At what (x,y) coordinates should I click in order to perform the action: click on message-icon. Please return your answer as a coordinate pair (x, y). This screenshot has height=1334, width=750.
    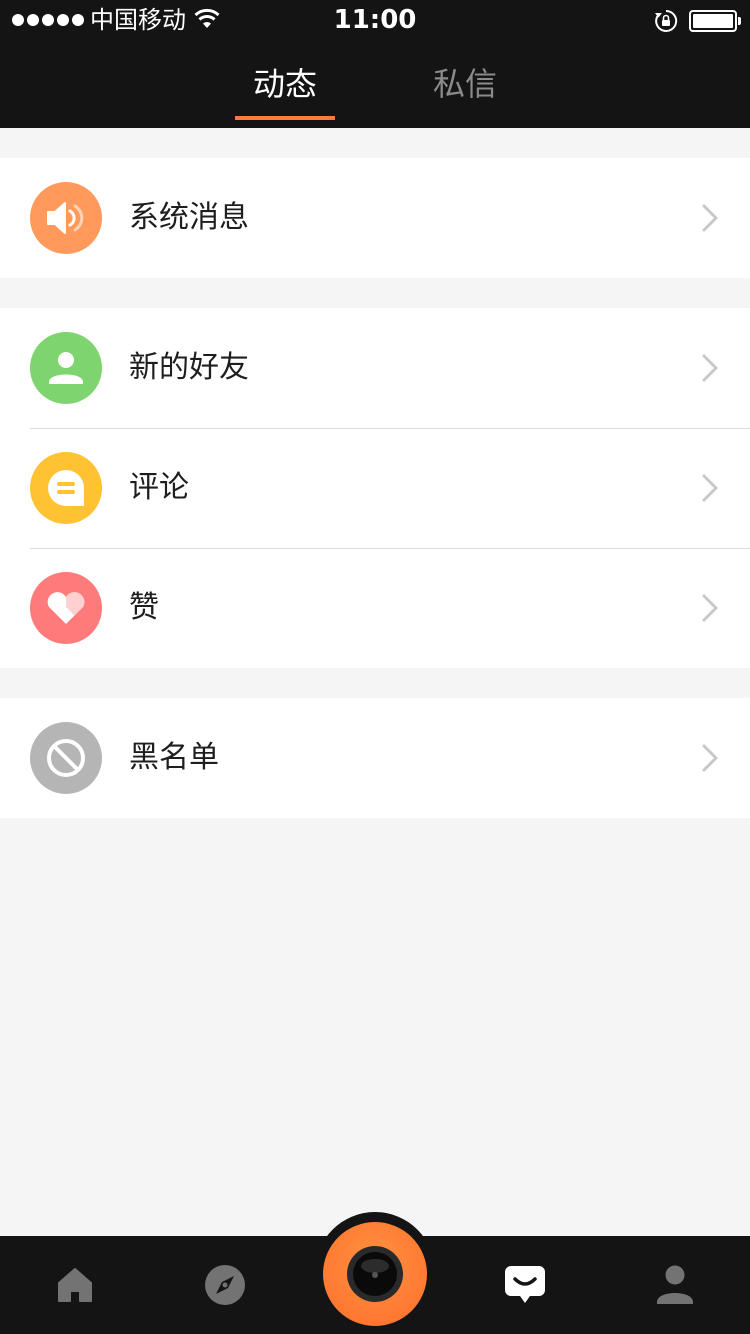
    Looking at the image, I should click on (525, 1284).